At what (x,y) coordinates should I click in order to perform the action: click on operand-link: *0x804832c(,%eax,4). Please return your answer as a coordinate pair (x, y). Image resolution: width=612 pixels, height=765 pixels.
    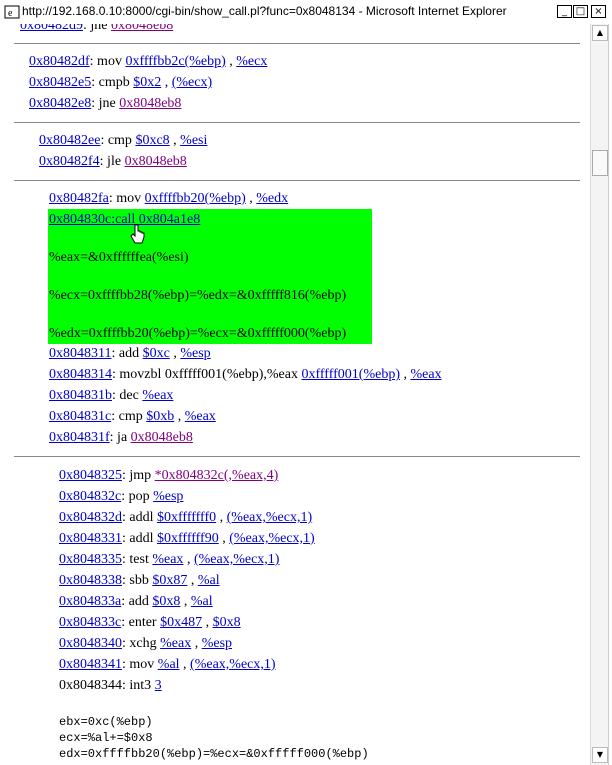
    Looking at the image, I should click on (217, 475).